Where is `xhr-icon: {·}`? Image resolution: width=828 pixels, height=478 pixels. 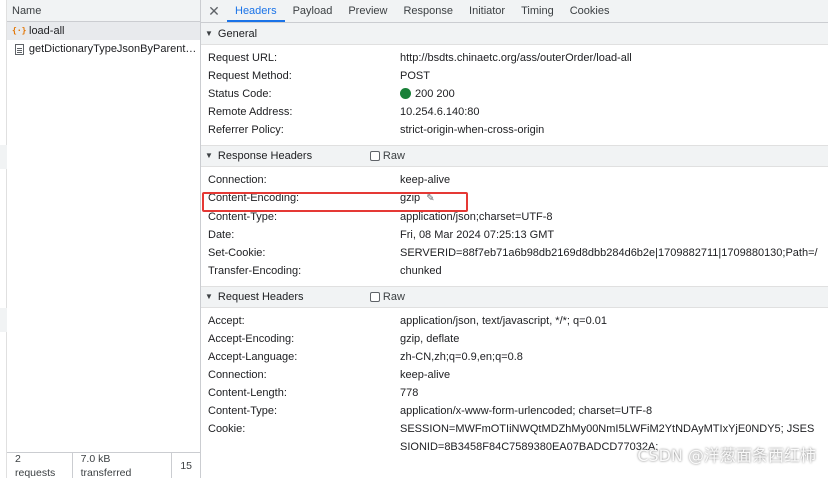 xhr-icon: {·} is located at coordinates (19, 30).